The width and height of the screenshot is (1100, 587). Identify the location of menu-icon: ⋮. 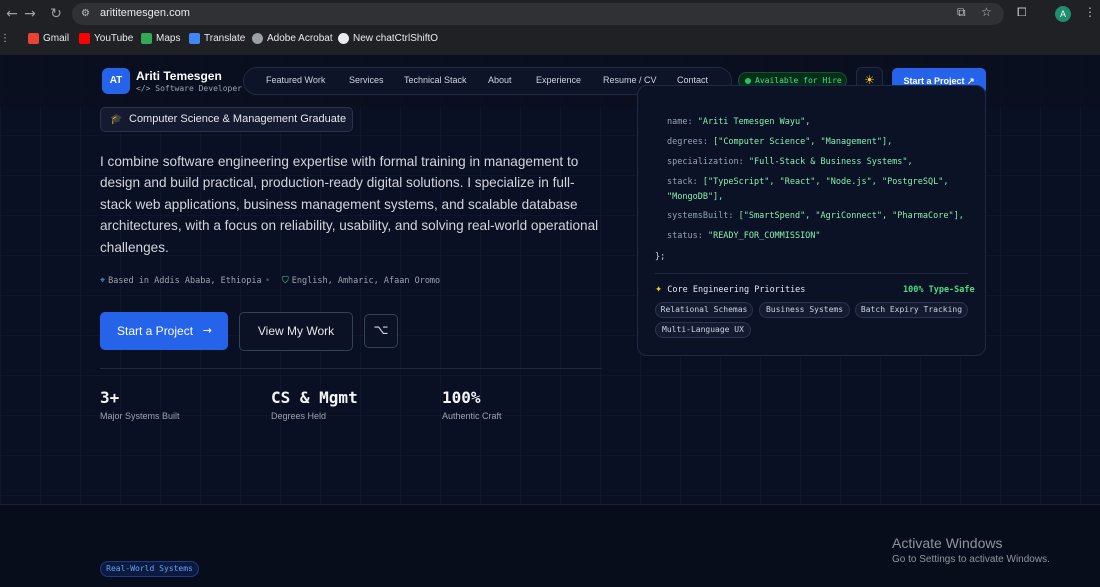
(1090, 12).